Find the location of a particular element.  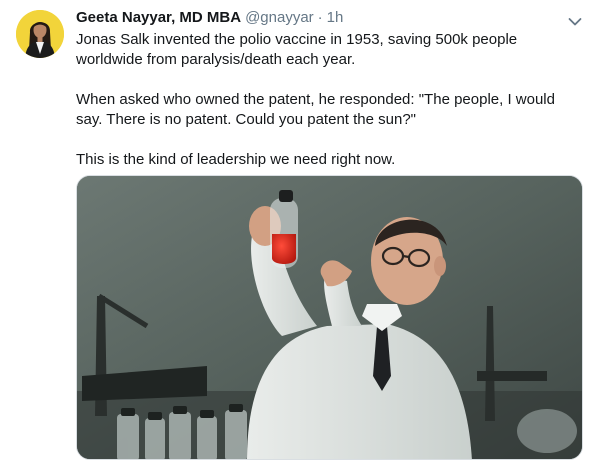

tweet-header: Geeta Nayyar, MD MBA @gnayyar · 1h is located at coordinates (328, 19).